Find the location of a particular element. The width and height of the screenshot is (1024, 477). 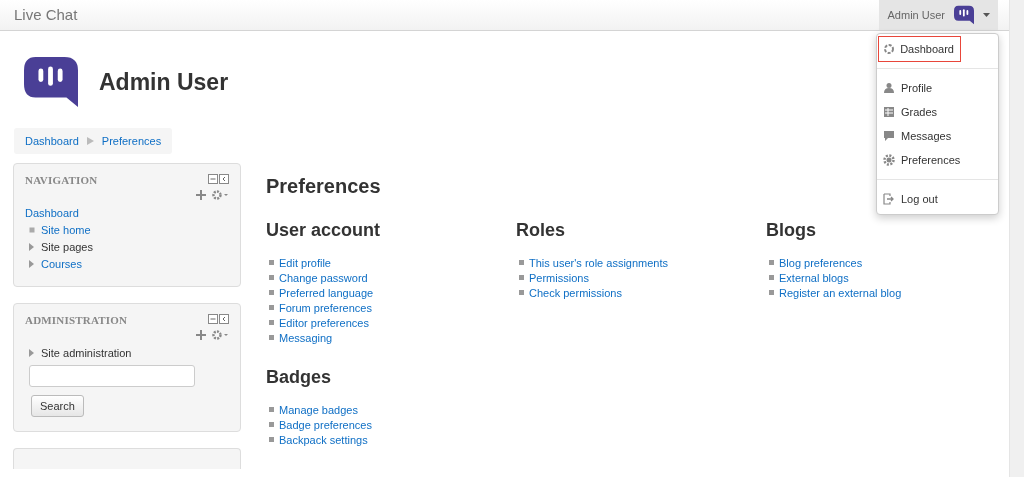

nav-link: Site home is located at coordinates (66, 229).